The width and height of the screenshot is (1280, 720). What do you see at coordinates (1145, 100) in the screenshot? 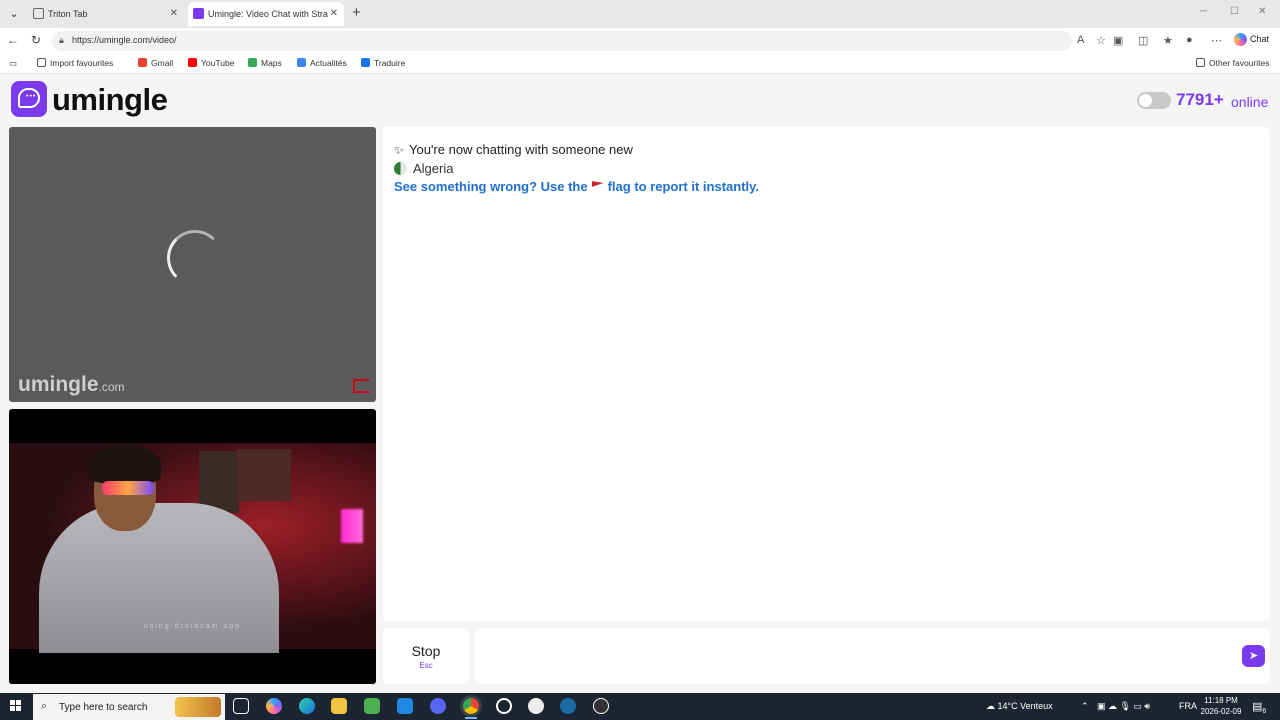
I see `toggle-knob` at bounding box center [1145, 100].